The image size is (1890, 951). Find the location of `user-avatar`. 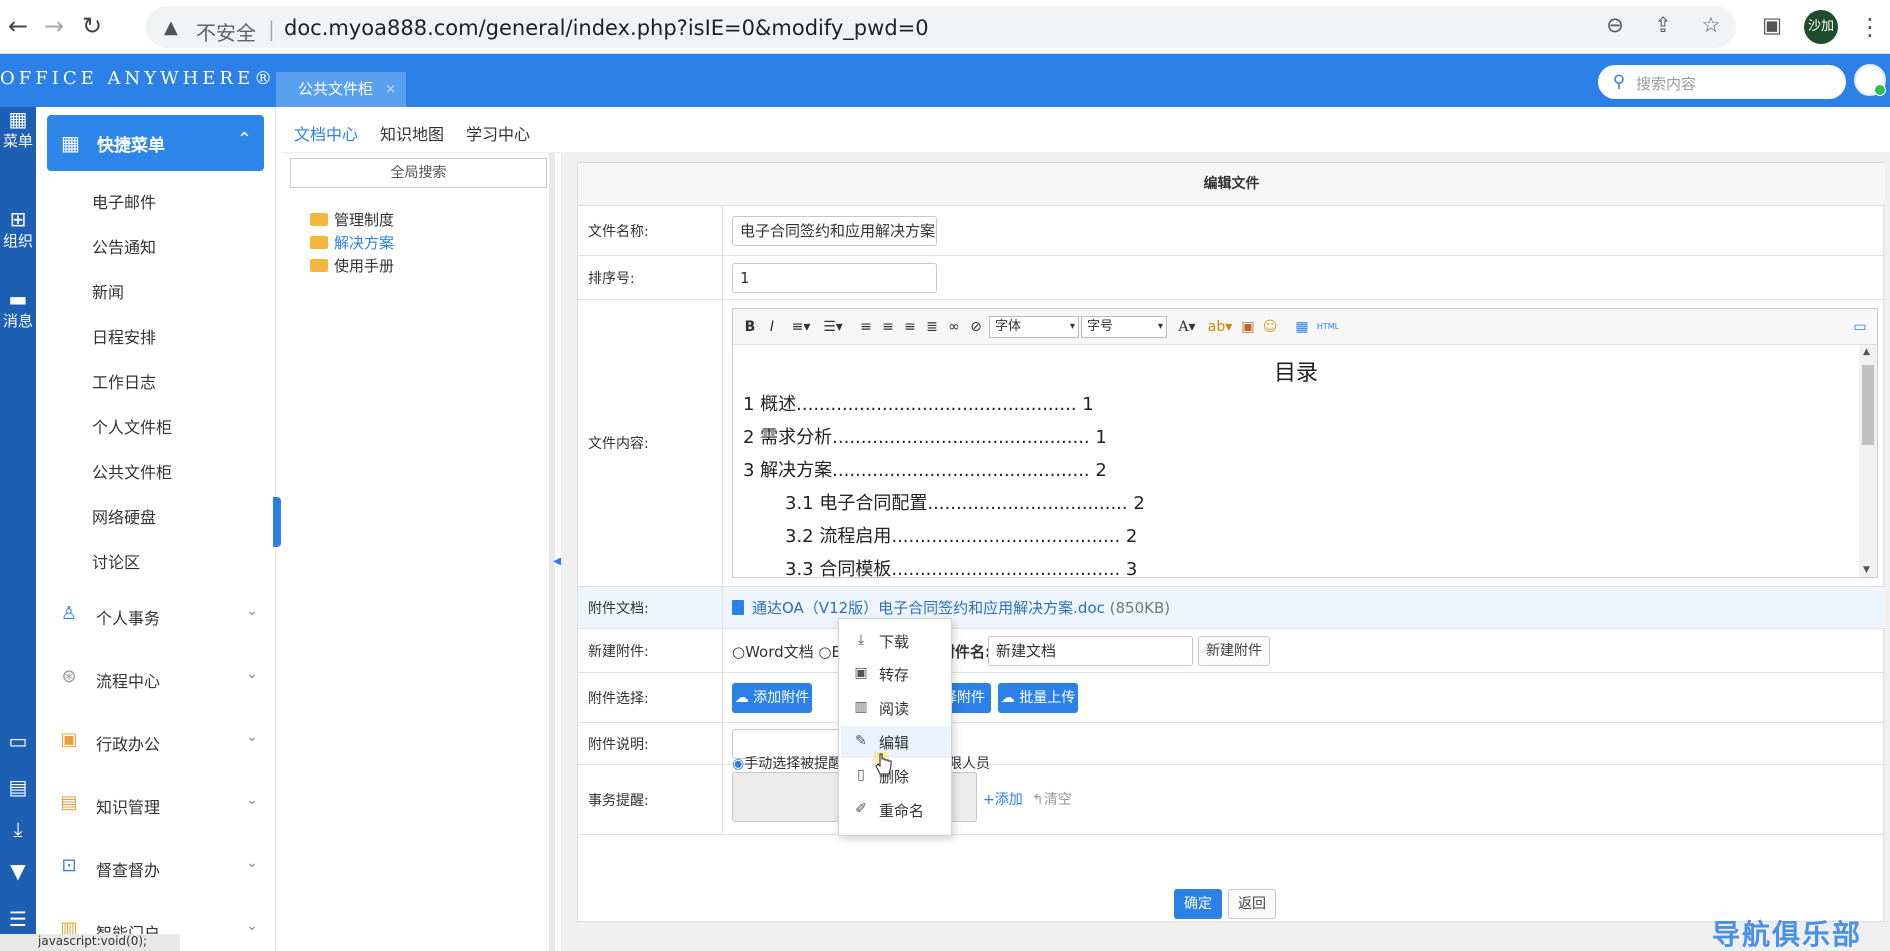

user-avatar is located at coordinates (1870, 80).